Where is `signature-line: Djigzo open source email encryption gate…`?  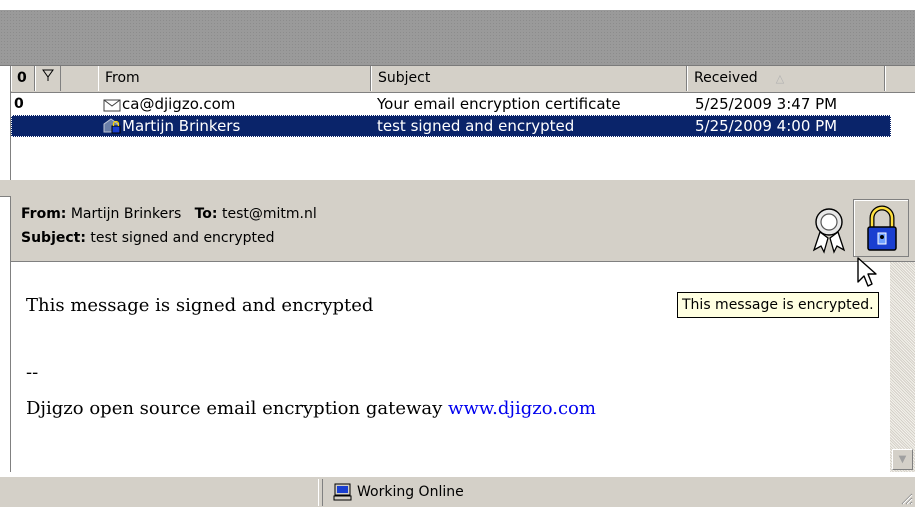 signature-line: Djigzo open source email encryption gate… is located at coordinates (311, 408).